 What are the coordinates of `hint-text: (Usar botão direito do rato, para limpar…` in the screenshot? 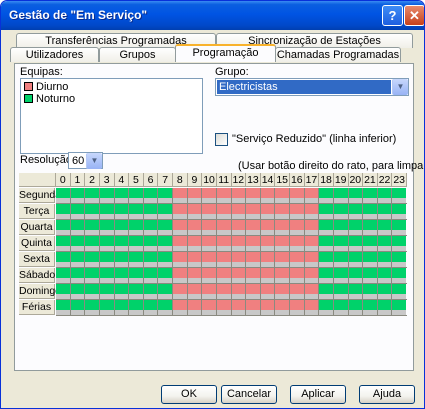 It's located at (331, 166).